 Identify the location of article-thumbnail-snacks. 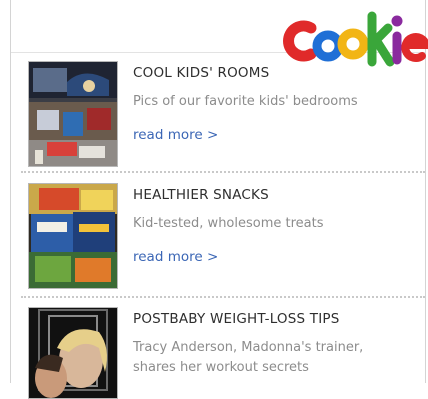
(73, 236).